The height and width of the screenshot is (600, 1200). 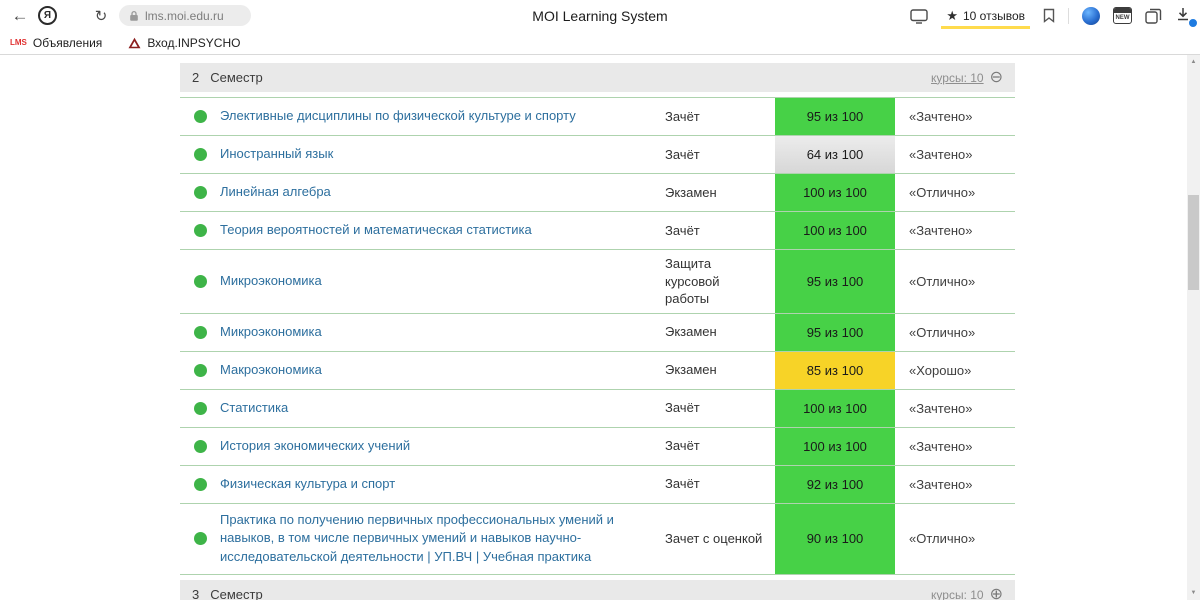 I want to click on score-cell: 92 из 100, so click(x=835, y=484).